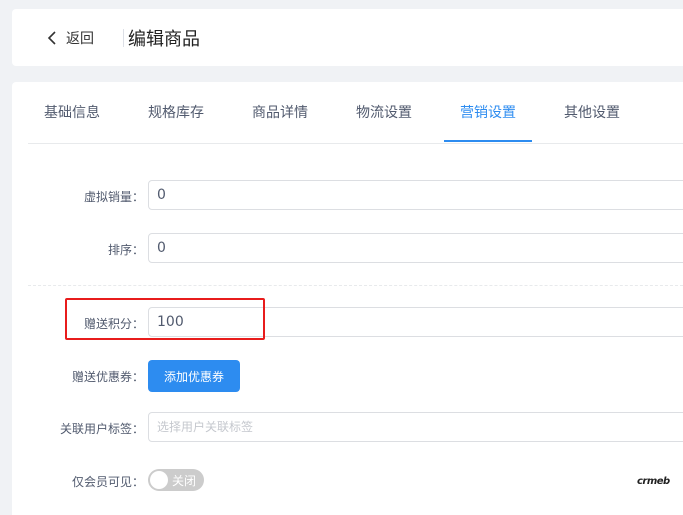 This screenshot has width=683, height=515. I want to click on tab-bar: 基础信息 规格库存 商品详情 物流设置 营销设置 其他设置, so click(355, 113).